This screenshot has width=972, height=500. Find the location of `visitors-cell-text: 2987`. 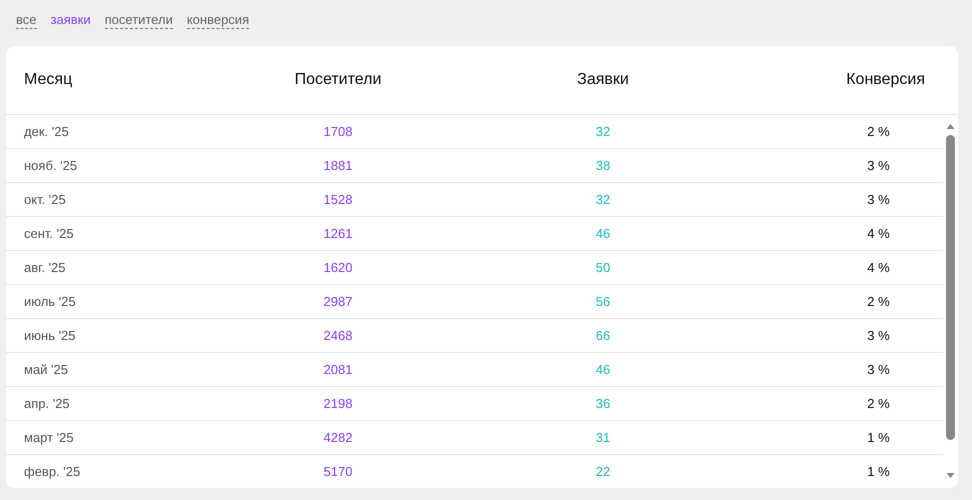

visitors-cell-text: 2987 is located at coordinates (338, 301).